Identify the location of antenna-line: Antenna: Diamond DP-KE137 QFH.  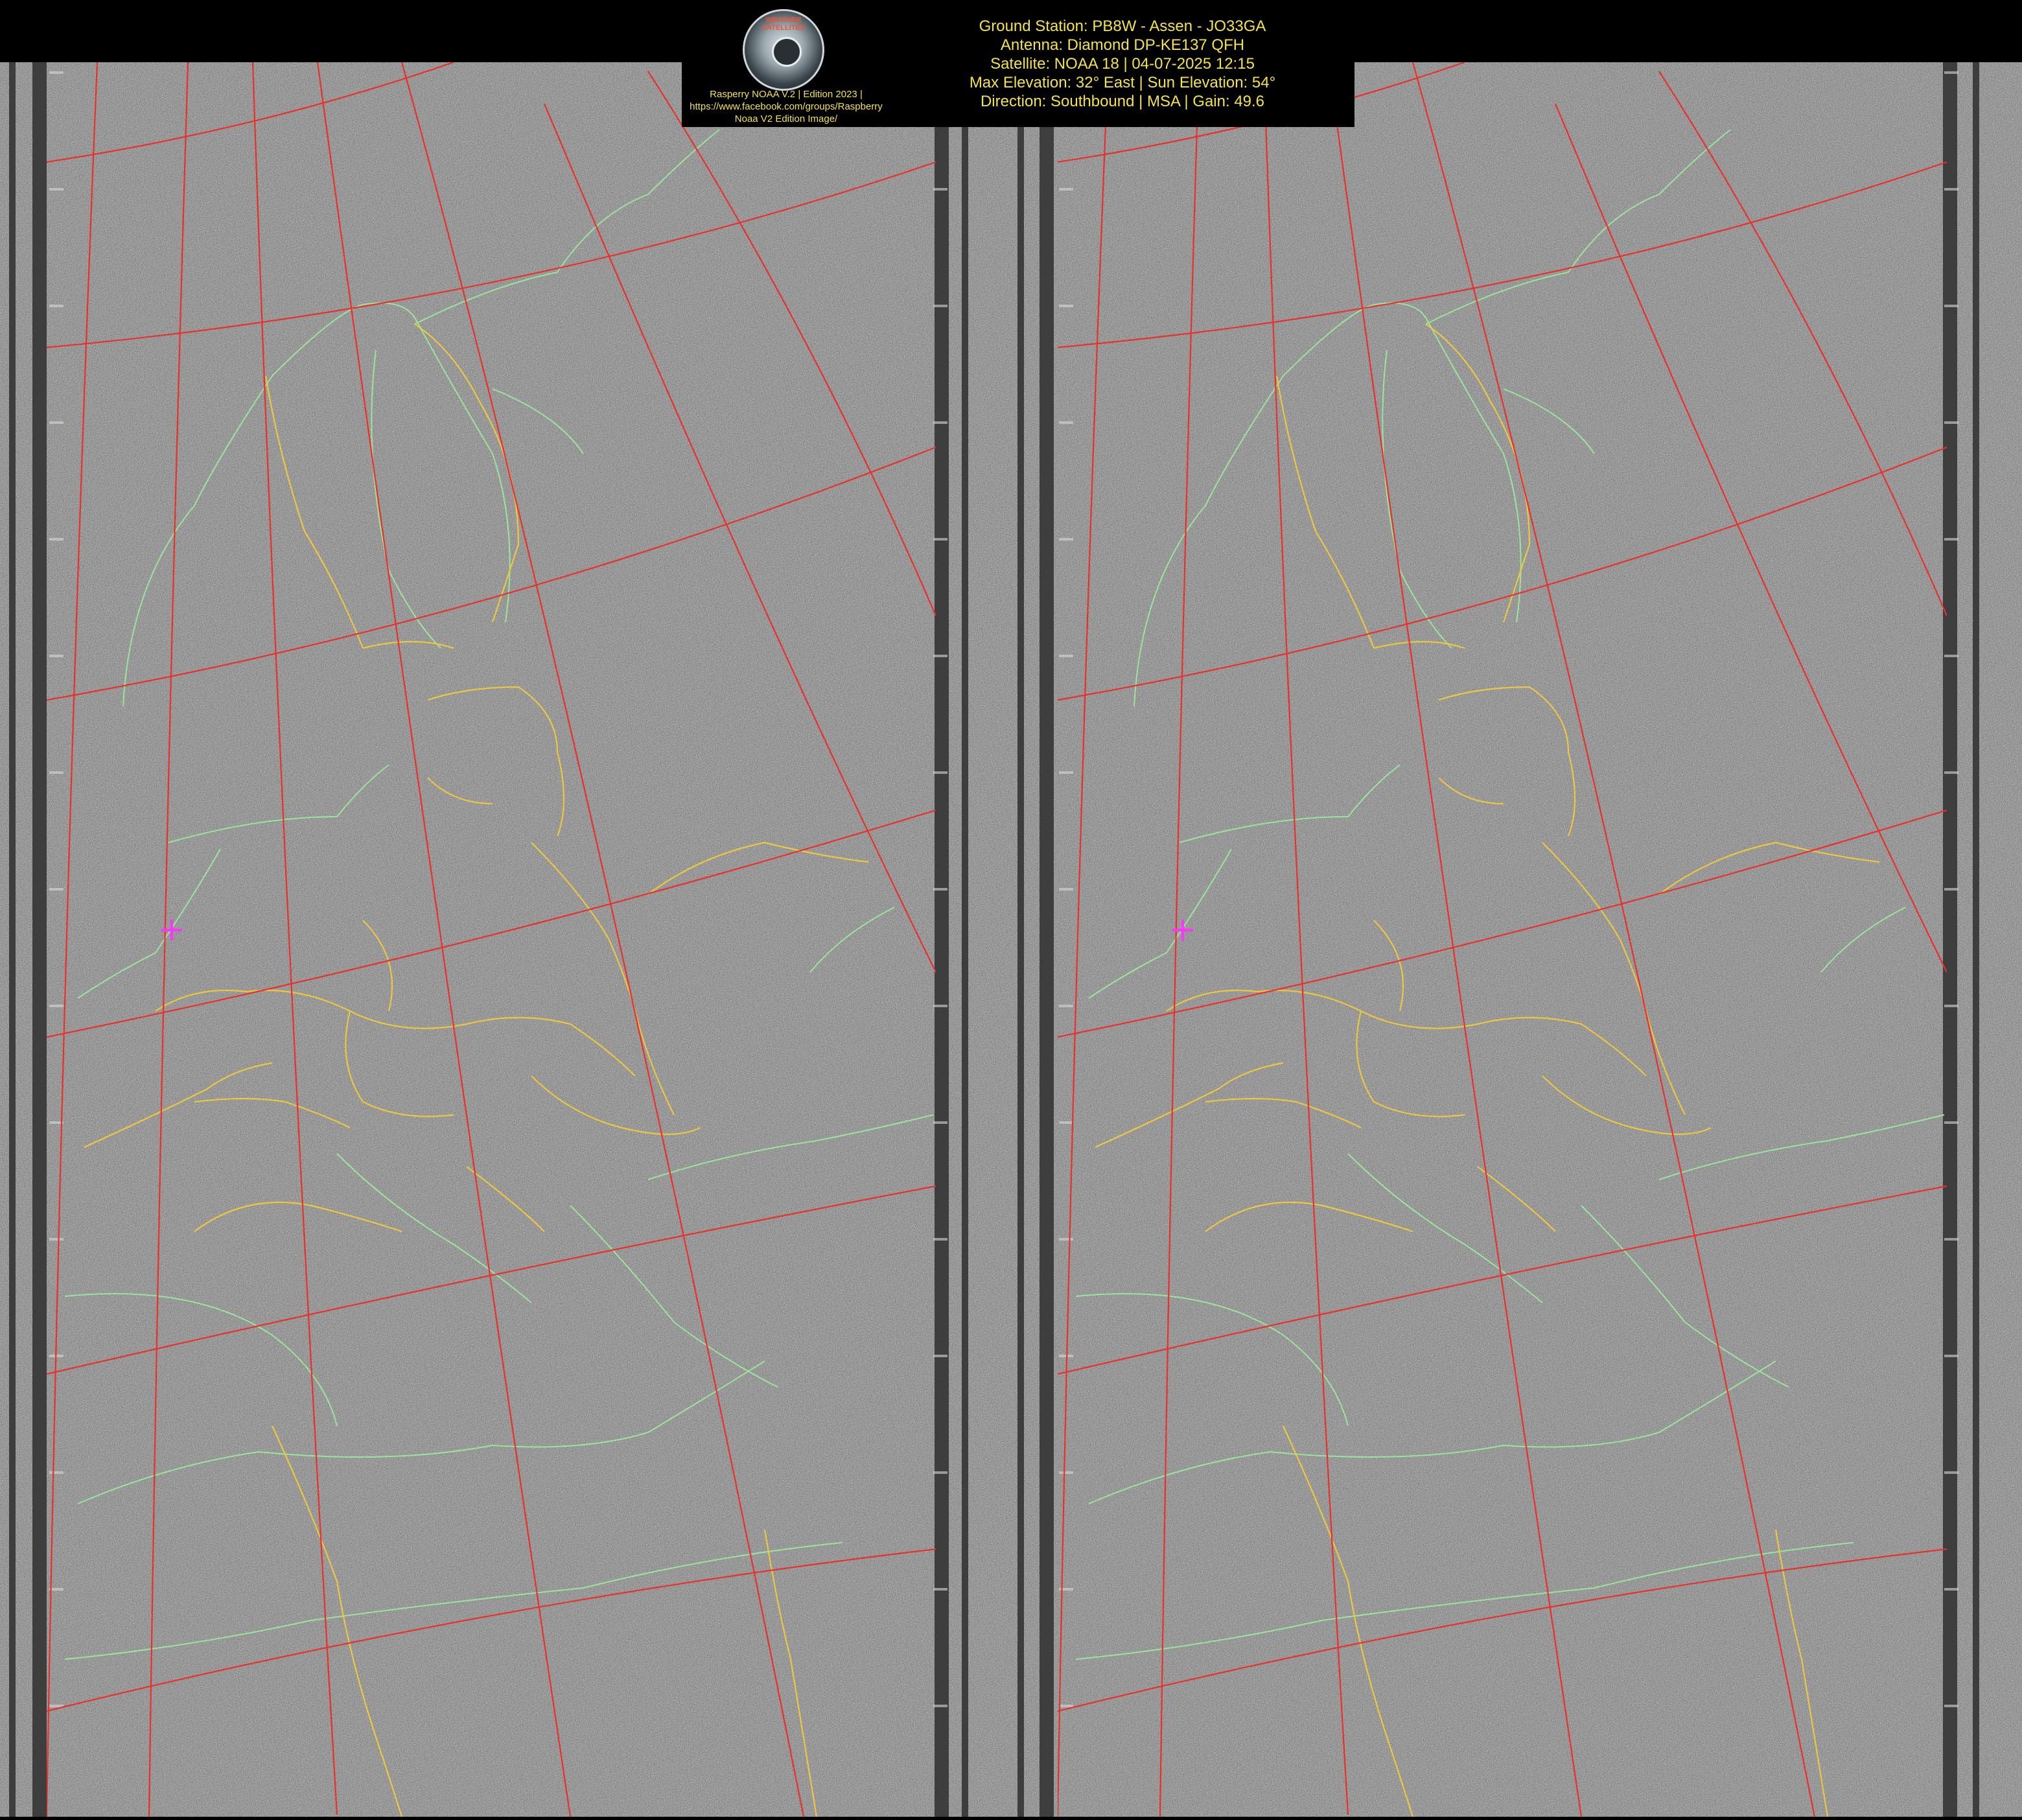
(1122, 45).